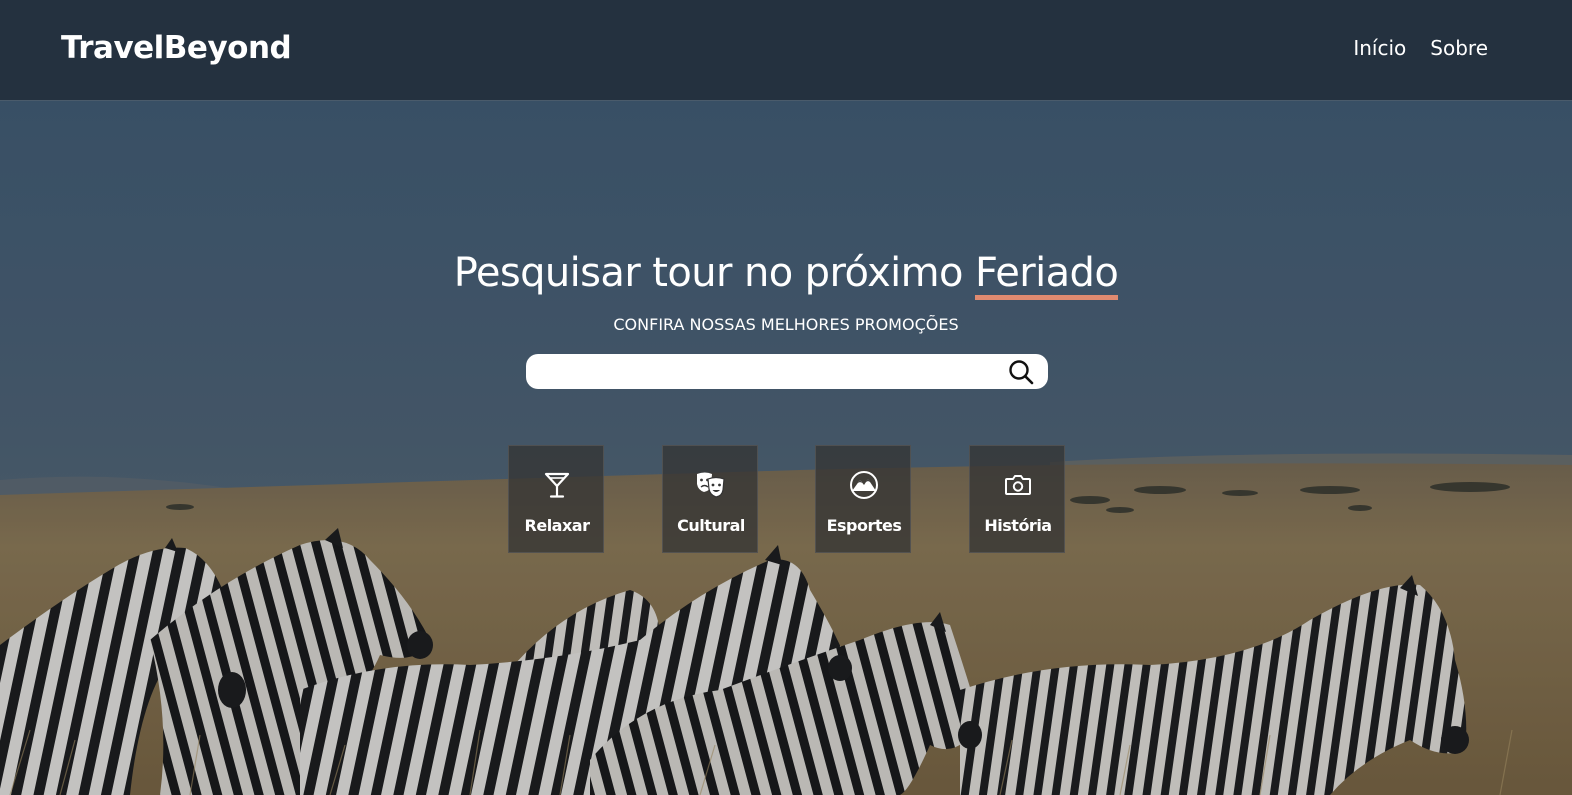  Describe the element at coordinates (864, 525) in the screenshot. I see `category-label: Esportes` at that location.